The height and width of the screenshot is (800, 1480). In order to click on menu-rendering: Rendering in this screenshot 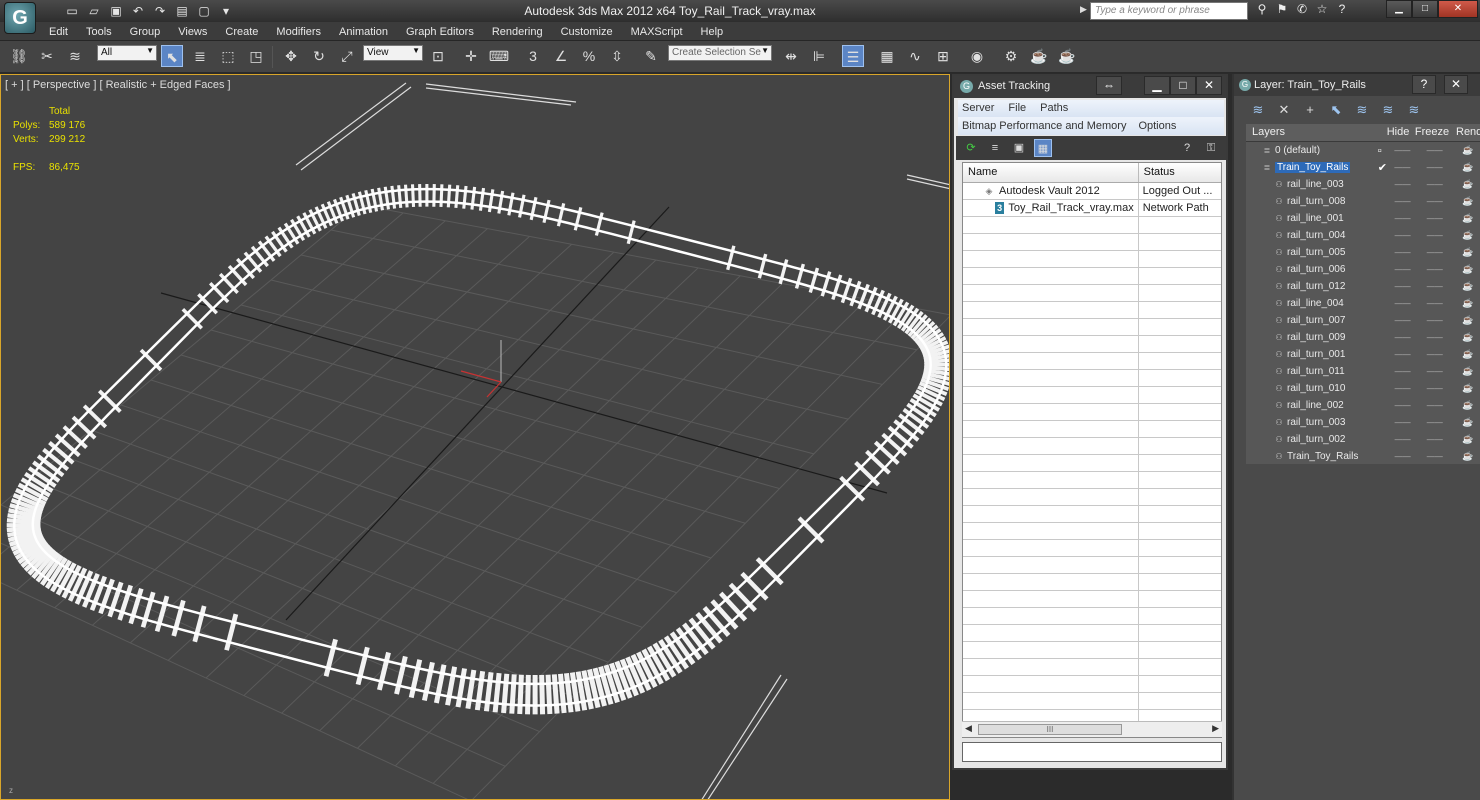, I will do `click(517, 32)`.